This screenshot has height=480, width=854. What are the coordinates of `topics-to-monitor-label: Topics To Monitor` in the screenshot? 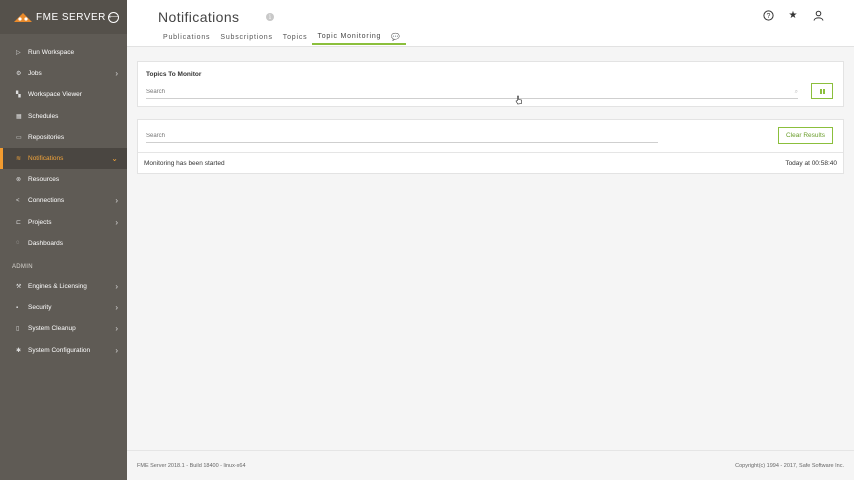 It's located at (174, 74).